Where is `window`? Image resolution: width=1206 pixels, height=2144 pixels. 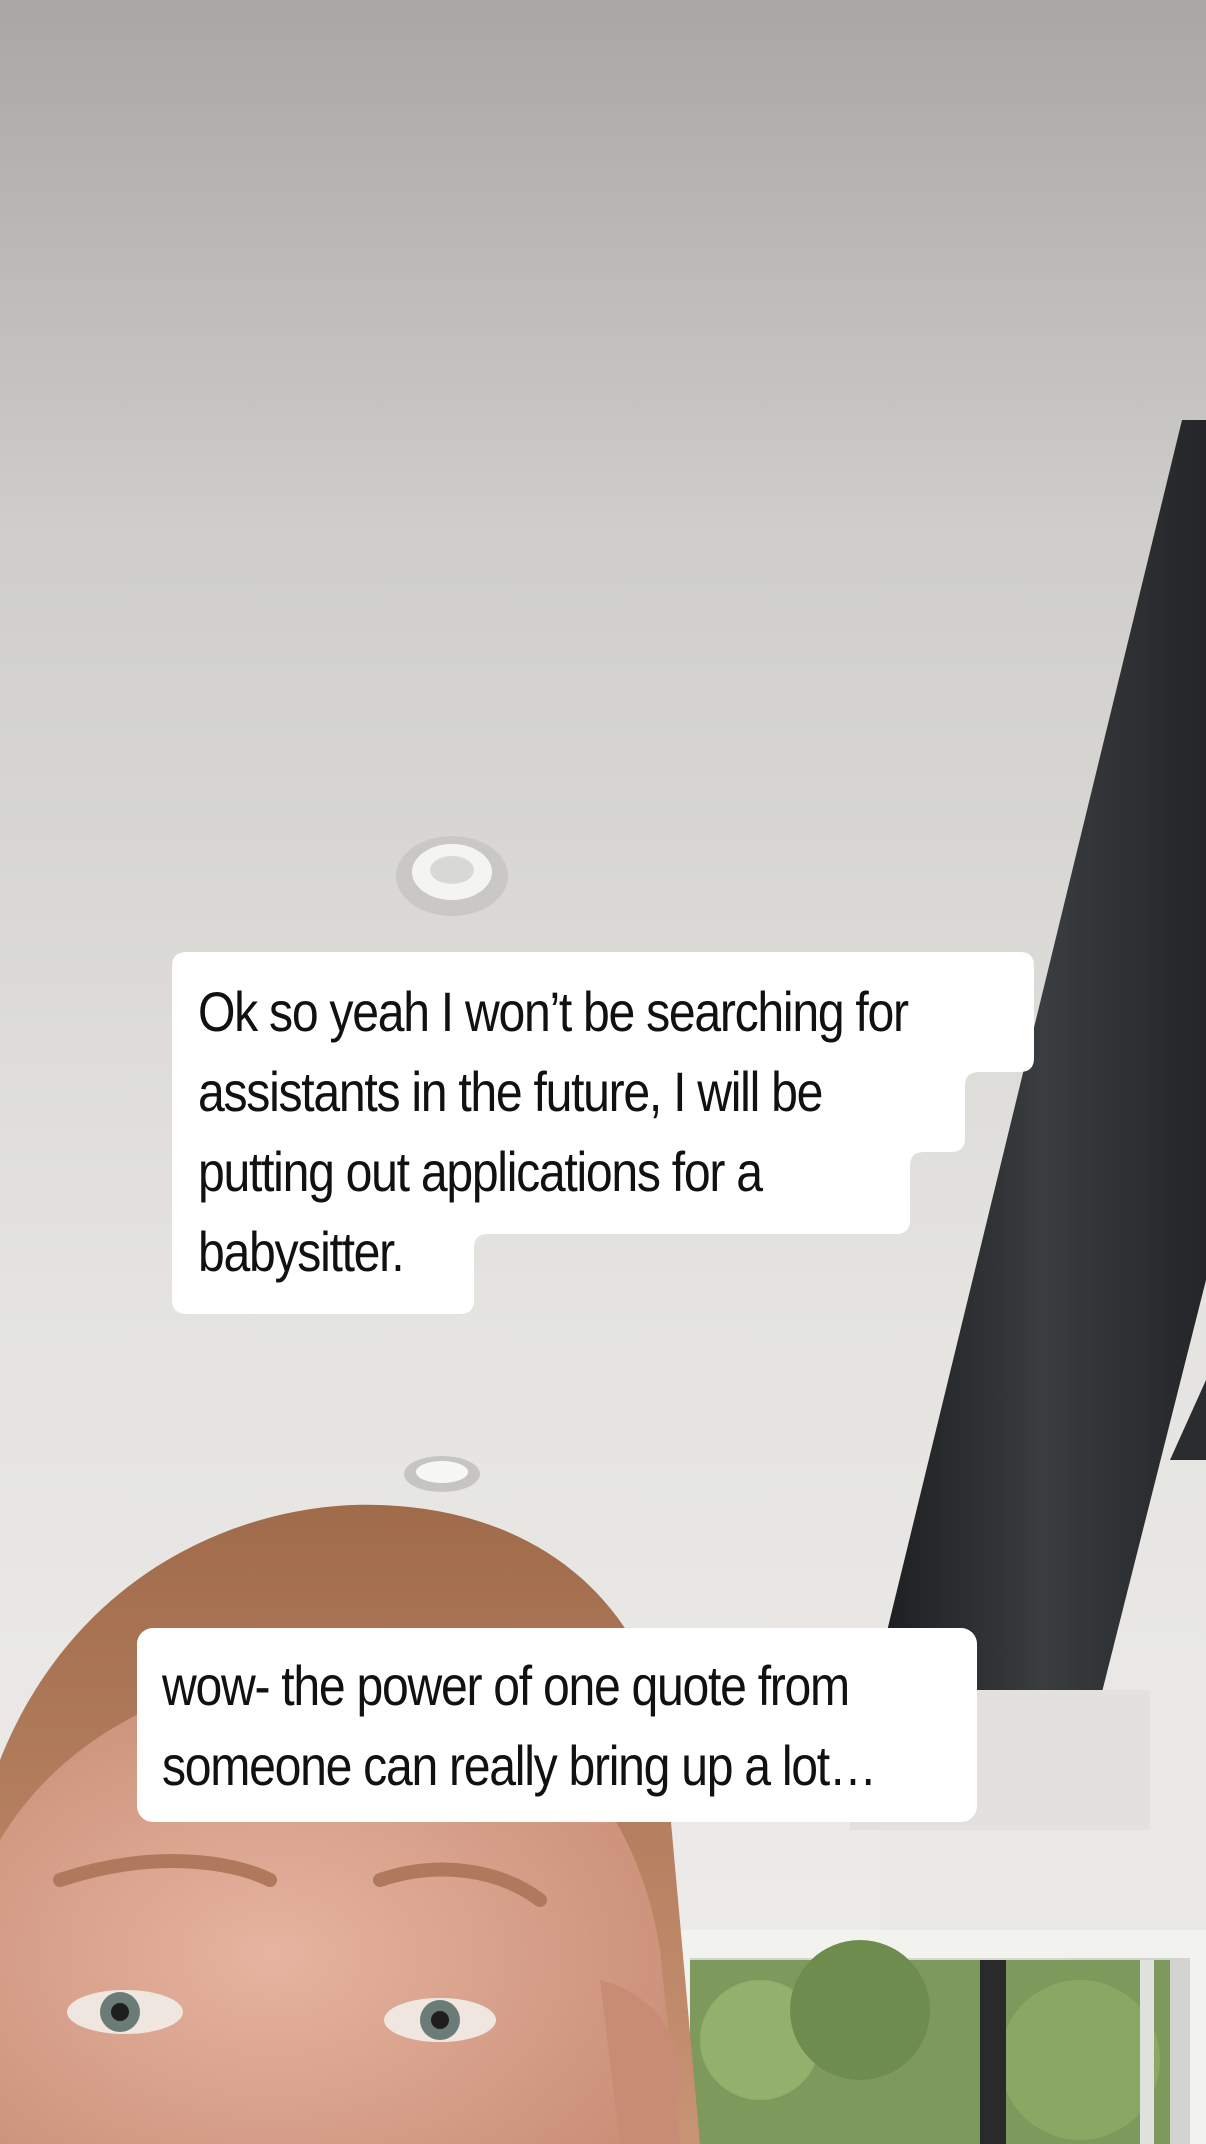 window is located at coordinates (943, 2037).